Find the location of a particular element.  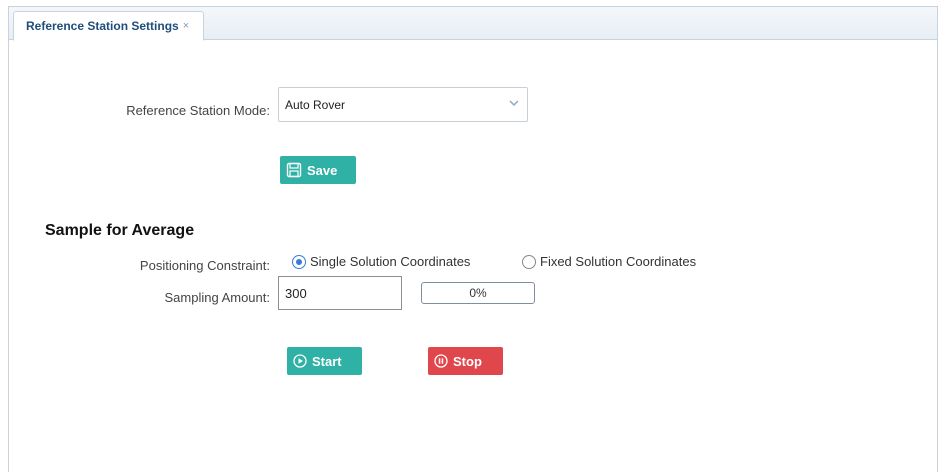

radio-fixed-solution: Fixed Solution Coordinates is located at coordinates (609, 261).